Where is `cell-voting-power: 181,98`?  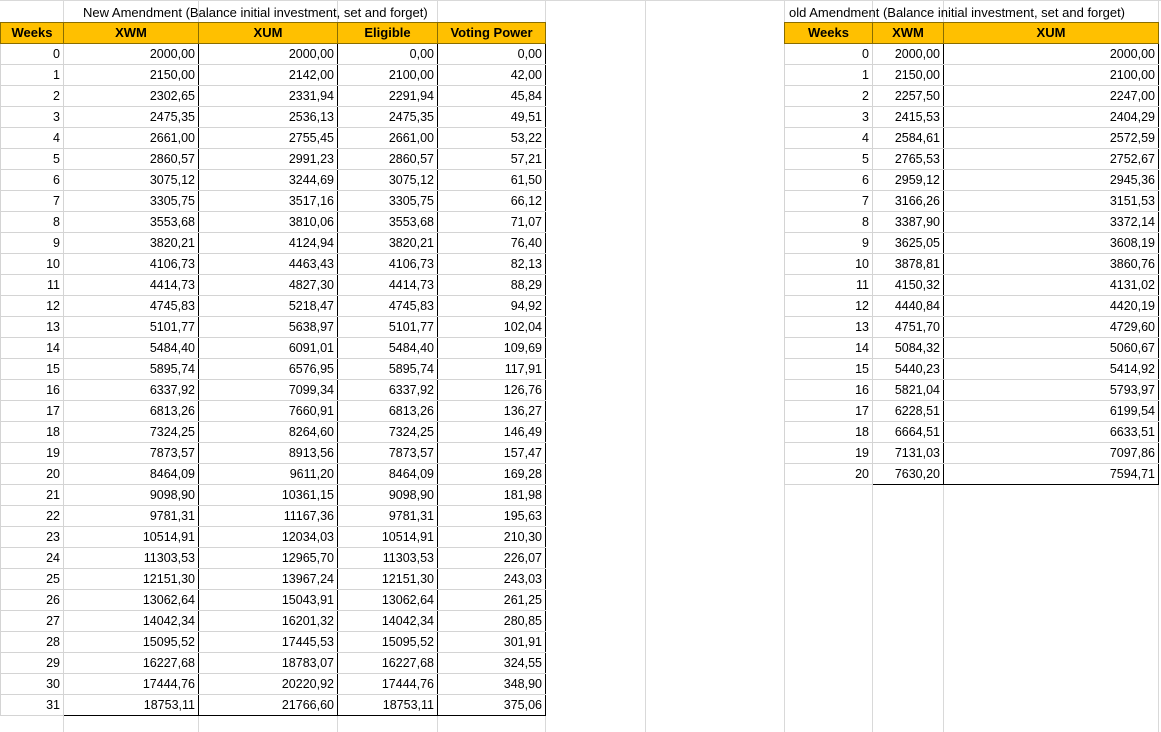 cell-voting-power: 181,98 is located at coordinates (491, 495).